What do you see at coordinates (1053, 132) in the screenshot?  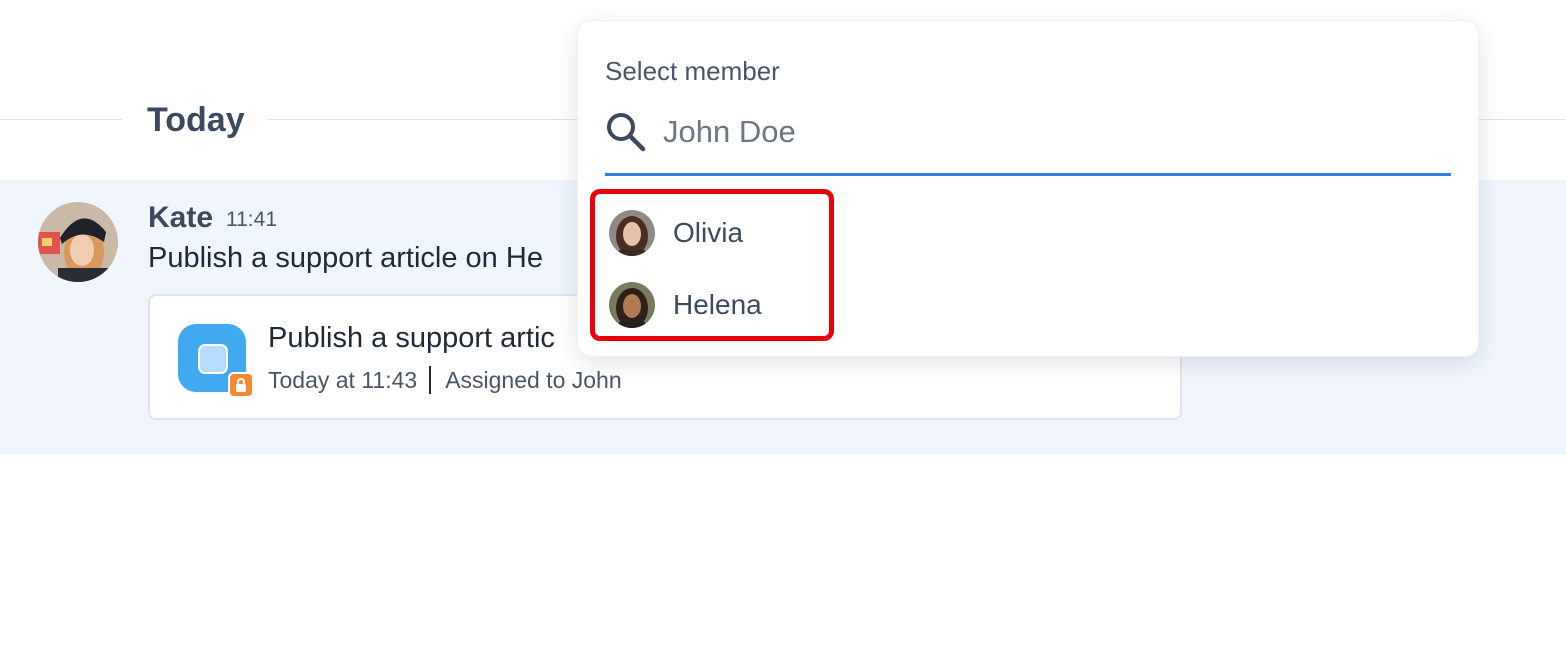 I see `member-search-input` at bounding box center [1053, 132].